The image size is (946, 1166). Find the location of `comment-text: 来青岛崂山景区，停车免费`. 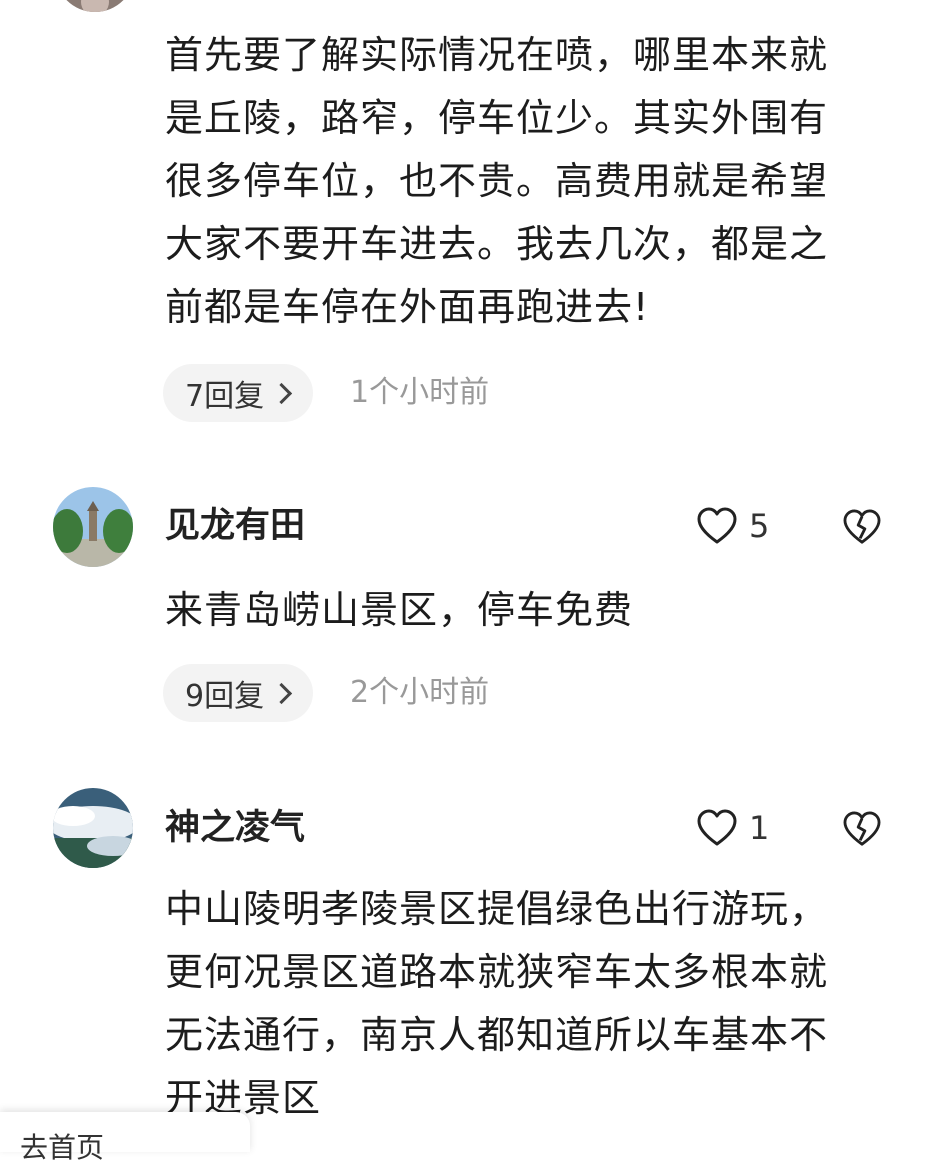

comment-text: 来青岛崂山景区，停车免费 is located at coordinates (527, 610).